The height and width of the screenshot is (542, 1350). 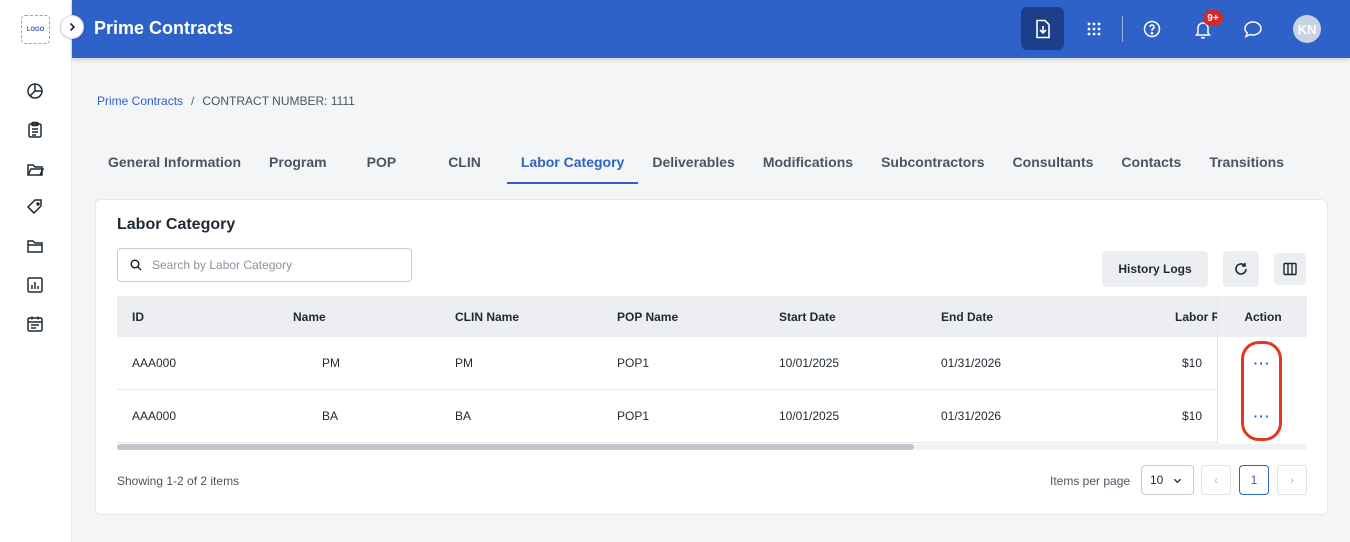 I want to click on search-icon, so click(x=136, y=265).